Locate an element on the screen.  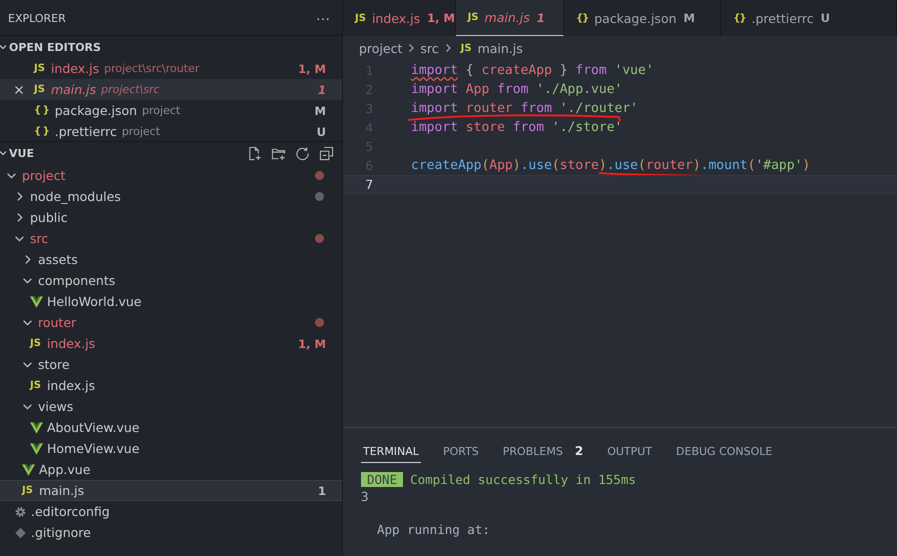
tree-item-label: project is located at coordinates (44, 175).